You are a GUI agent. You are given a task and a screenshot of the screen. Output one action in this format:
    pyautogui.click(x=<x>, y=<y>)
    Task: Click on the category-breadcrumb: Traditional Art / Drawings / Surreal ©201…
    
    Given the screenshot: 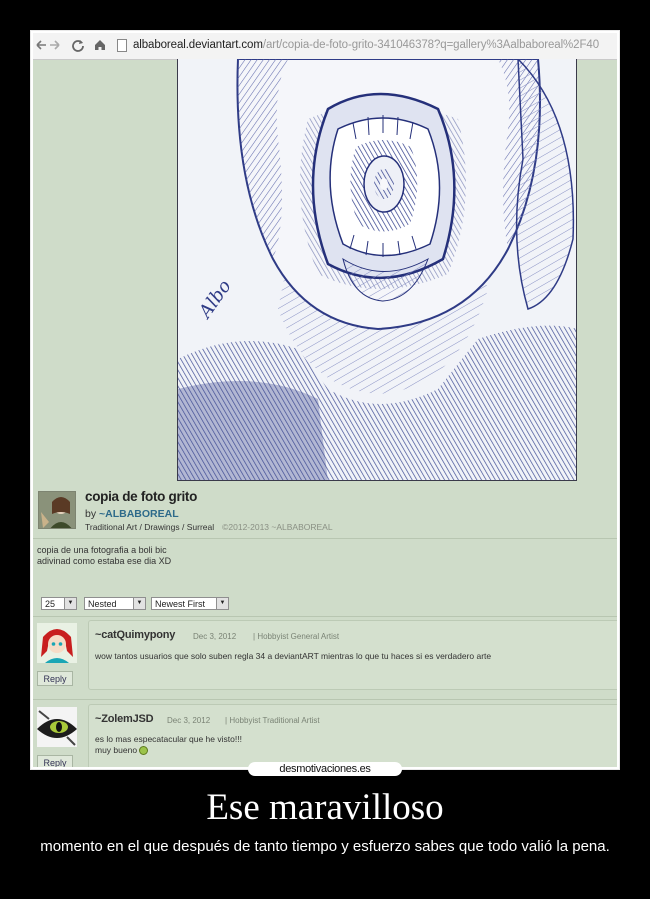 What is the action you would take?
    pyautogui.click(x=209, y=527)
    